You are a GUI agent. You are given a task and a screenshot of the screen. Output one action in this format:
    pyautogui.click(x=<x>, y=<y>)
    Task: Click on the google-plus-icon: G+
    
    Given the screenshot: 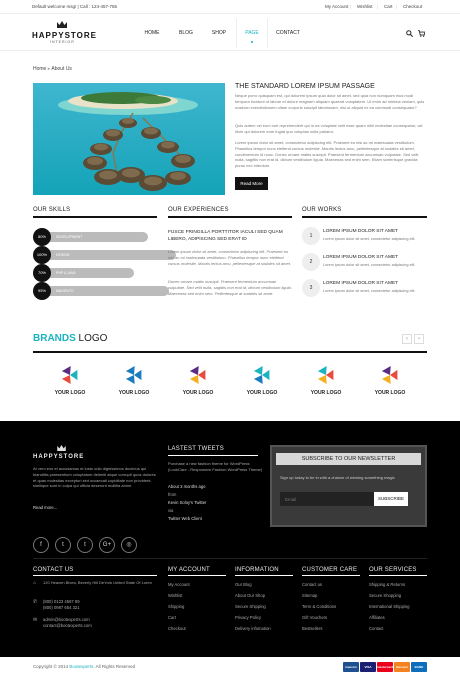 What is the action you would take?
    pyautogui.click(x=107, y=545)
    